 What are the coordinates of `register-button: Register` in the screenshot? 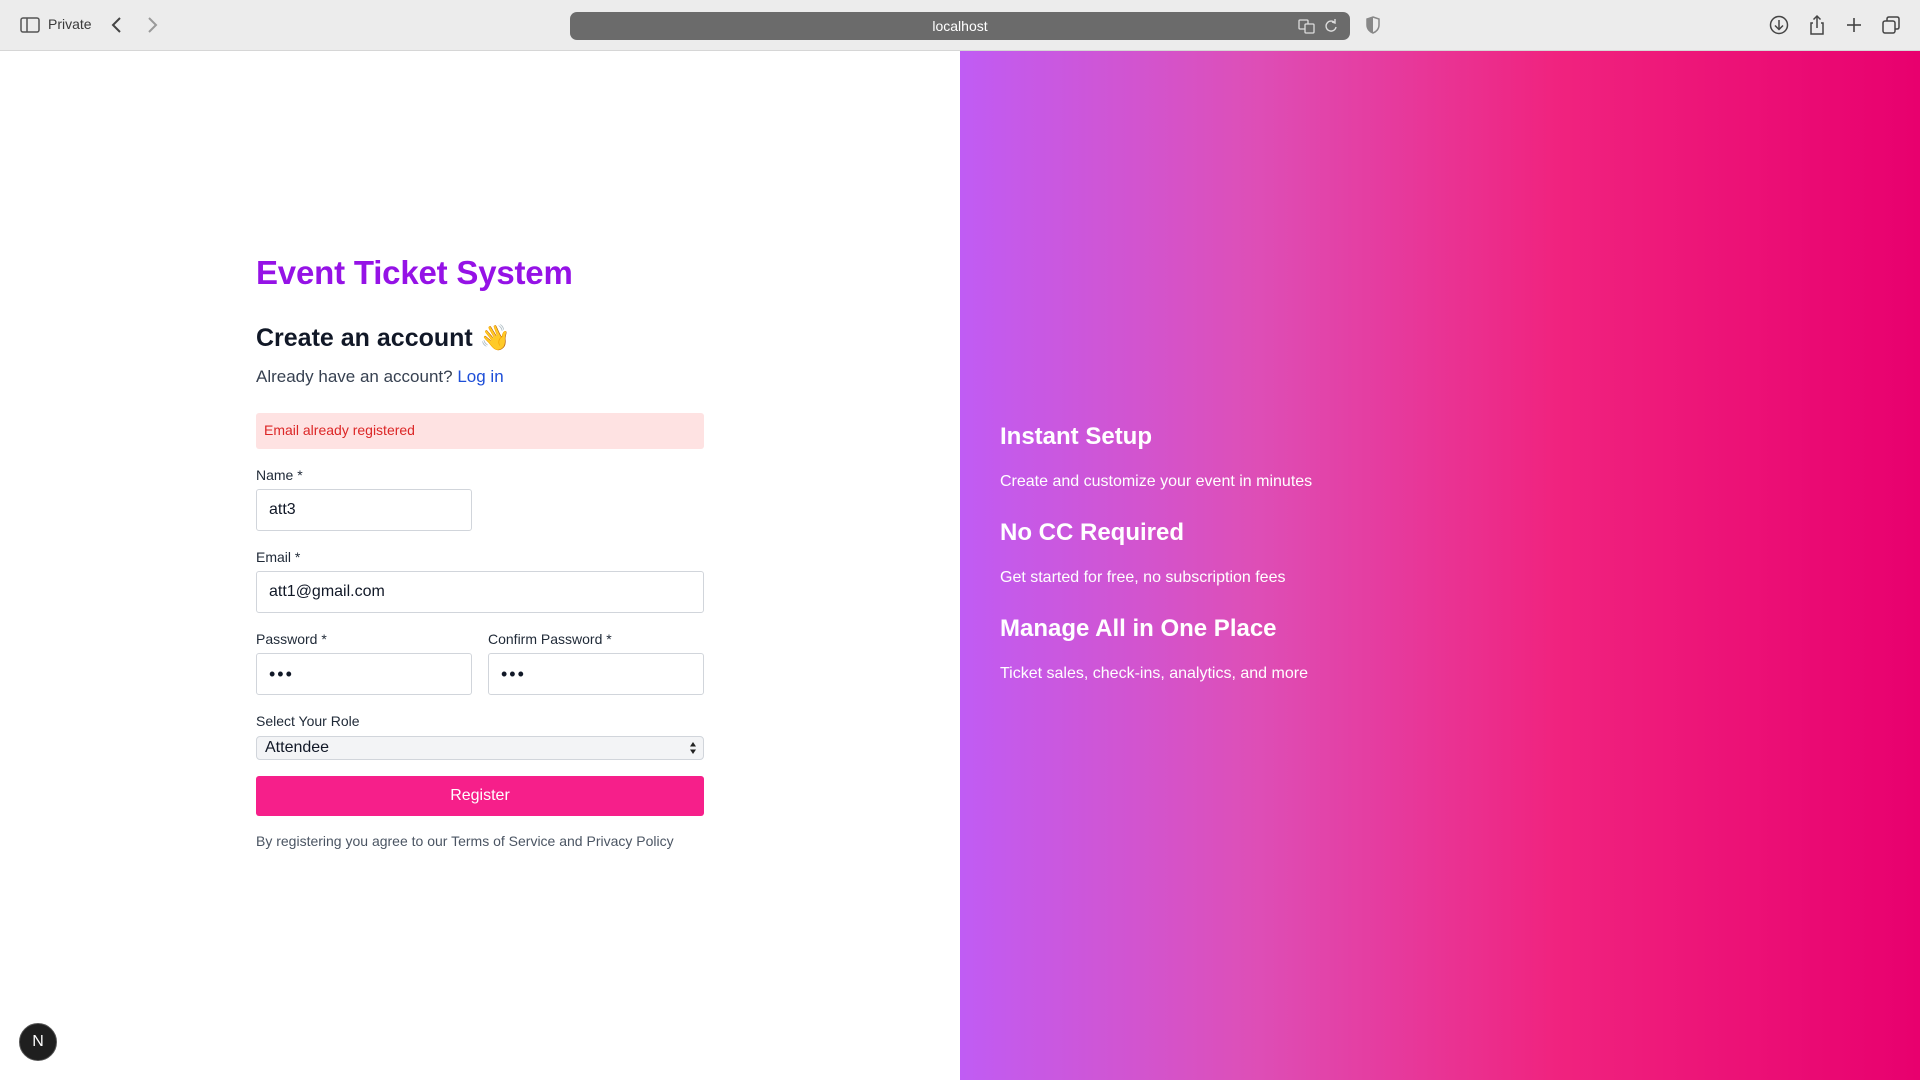 It's located at (480, 796).